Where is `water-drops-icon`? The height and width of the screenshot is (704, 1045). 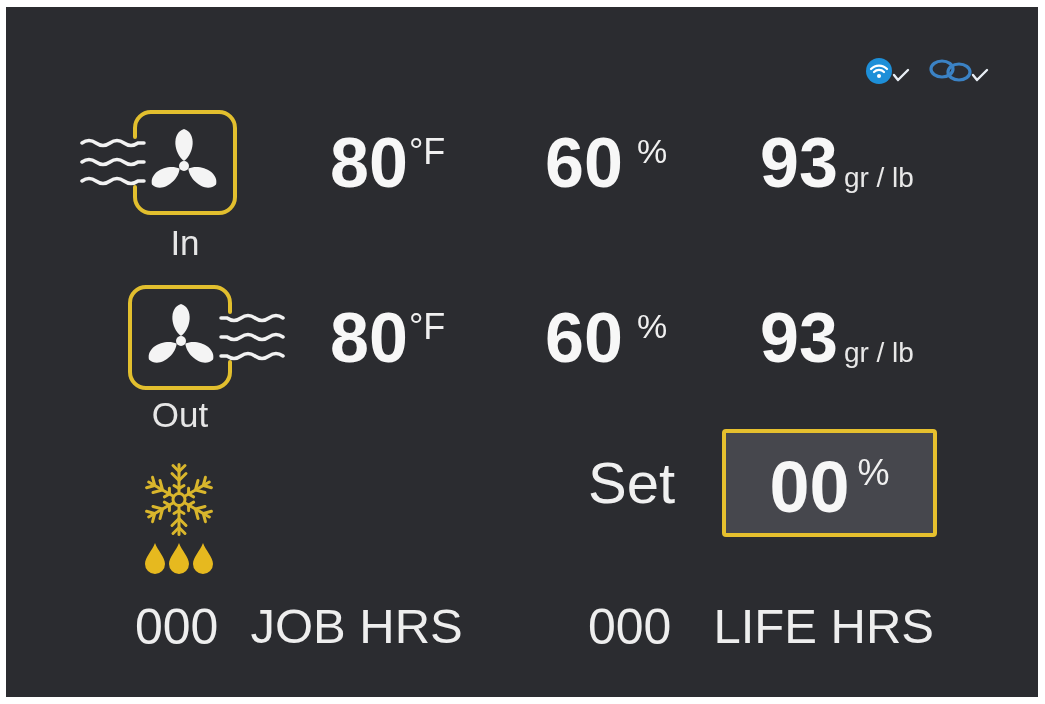
water-drops-icon is located at coordinates (179, 558).